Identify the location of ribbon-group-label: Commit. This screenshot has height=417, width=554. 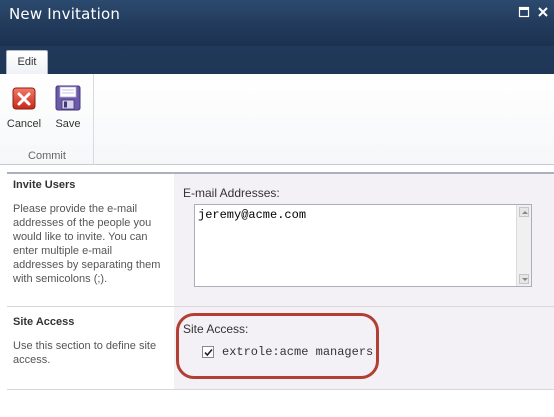
(47, 156).